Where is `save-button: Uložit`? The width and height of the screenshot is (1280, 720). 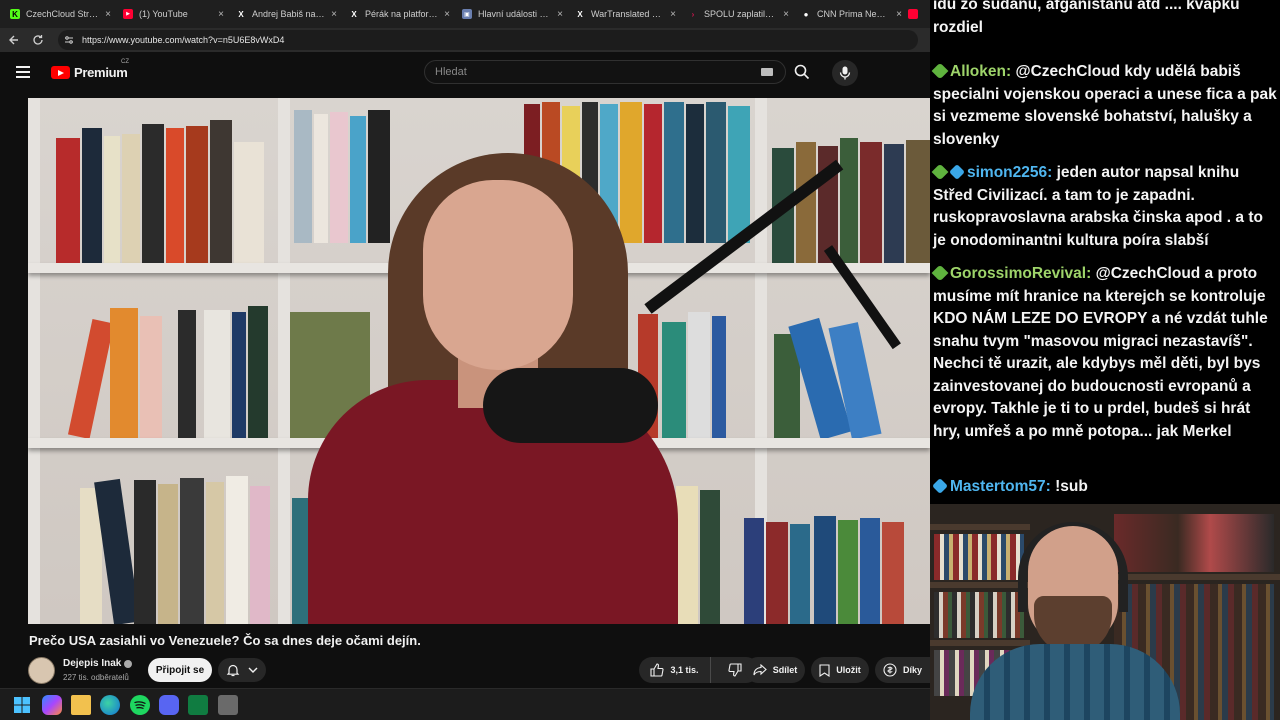
save-button: Uložit is located at coordinates (840, 670).